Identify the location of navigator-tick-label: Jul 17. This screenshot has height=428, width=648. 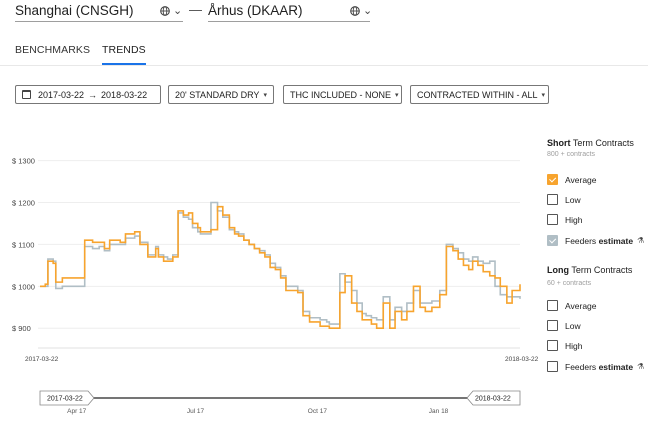
(196, 411).